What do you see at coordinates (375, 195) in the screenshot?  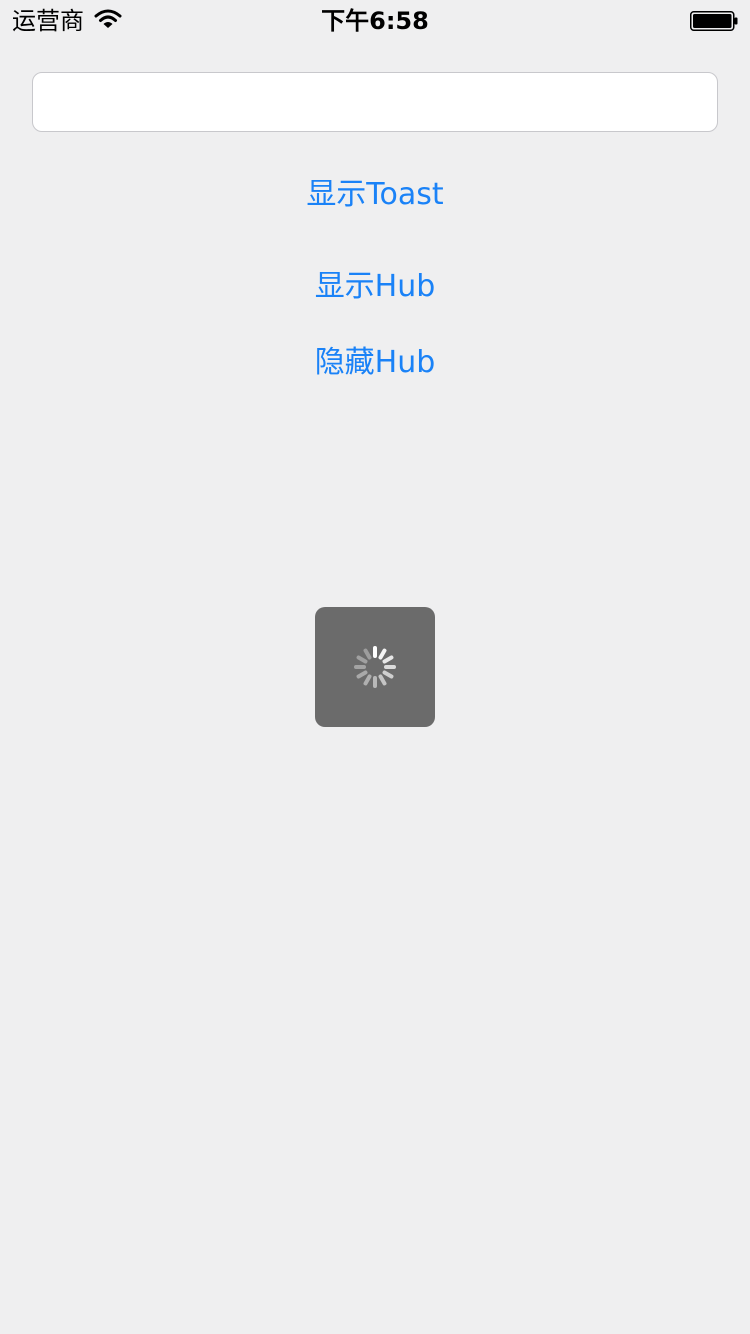 I see `show-toast-button: 显示Toast` at bounding box center [375, 195].